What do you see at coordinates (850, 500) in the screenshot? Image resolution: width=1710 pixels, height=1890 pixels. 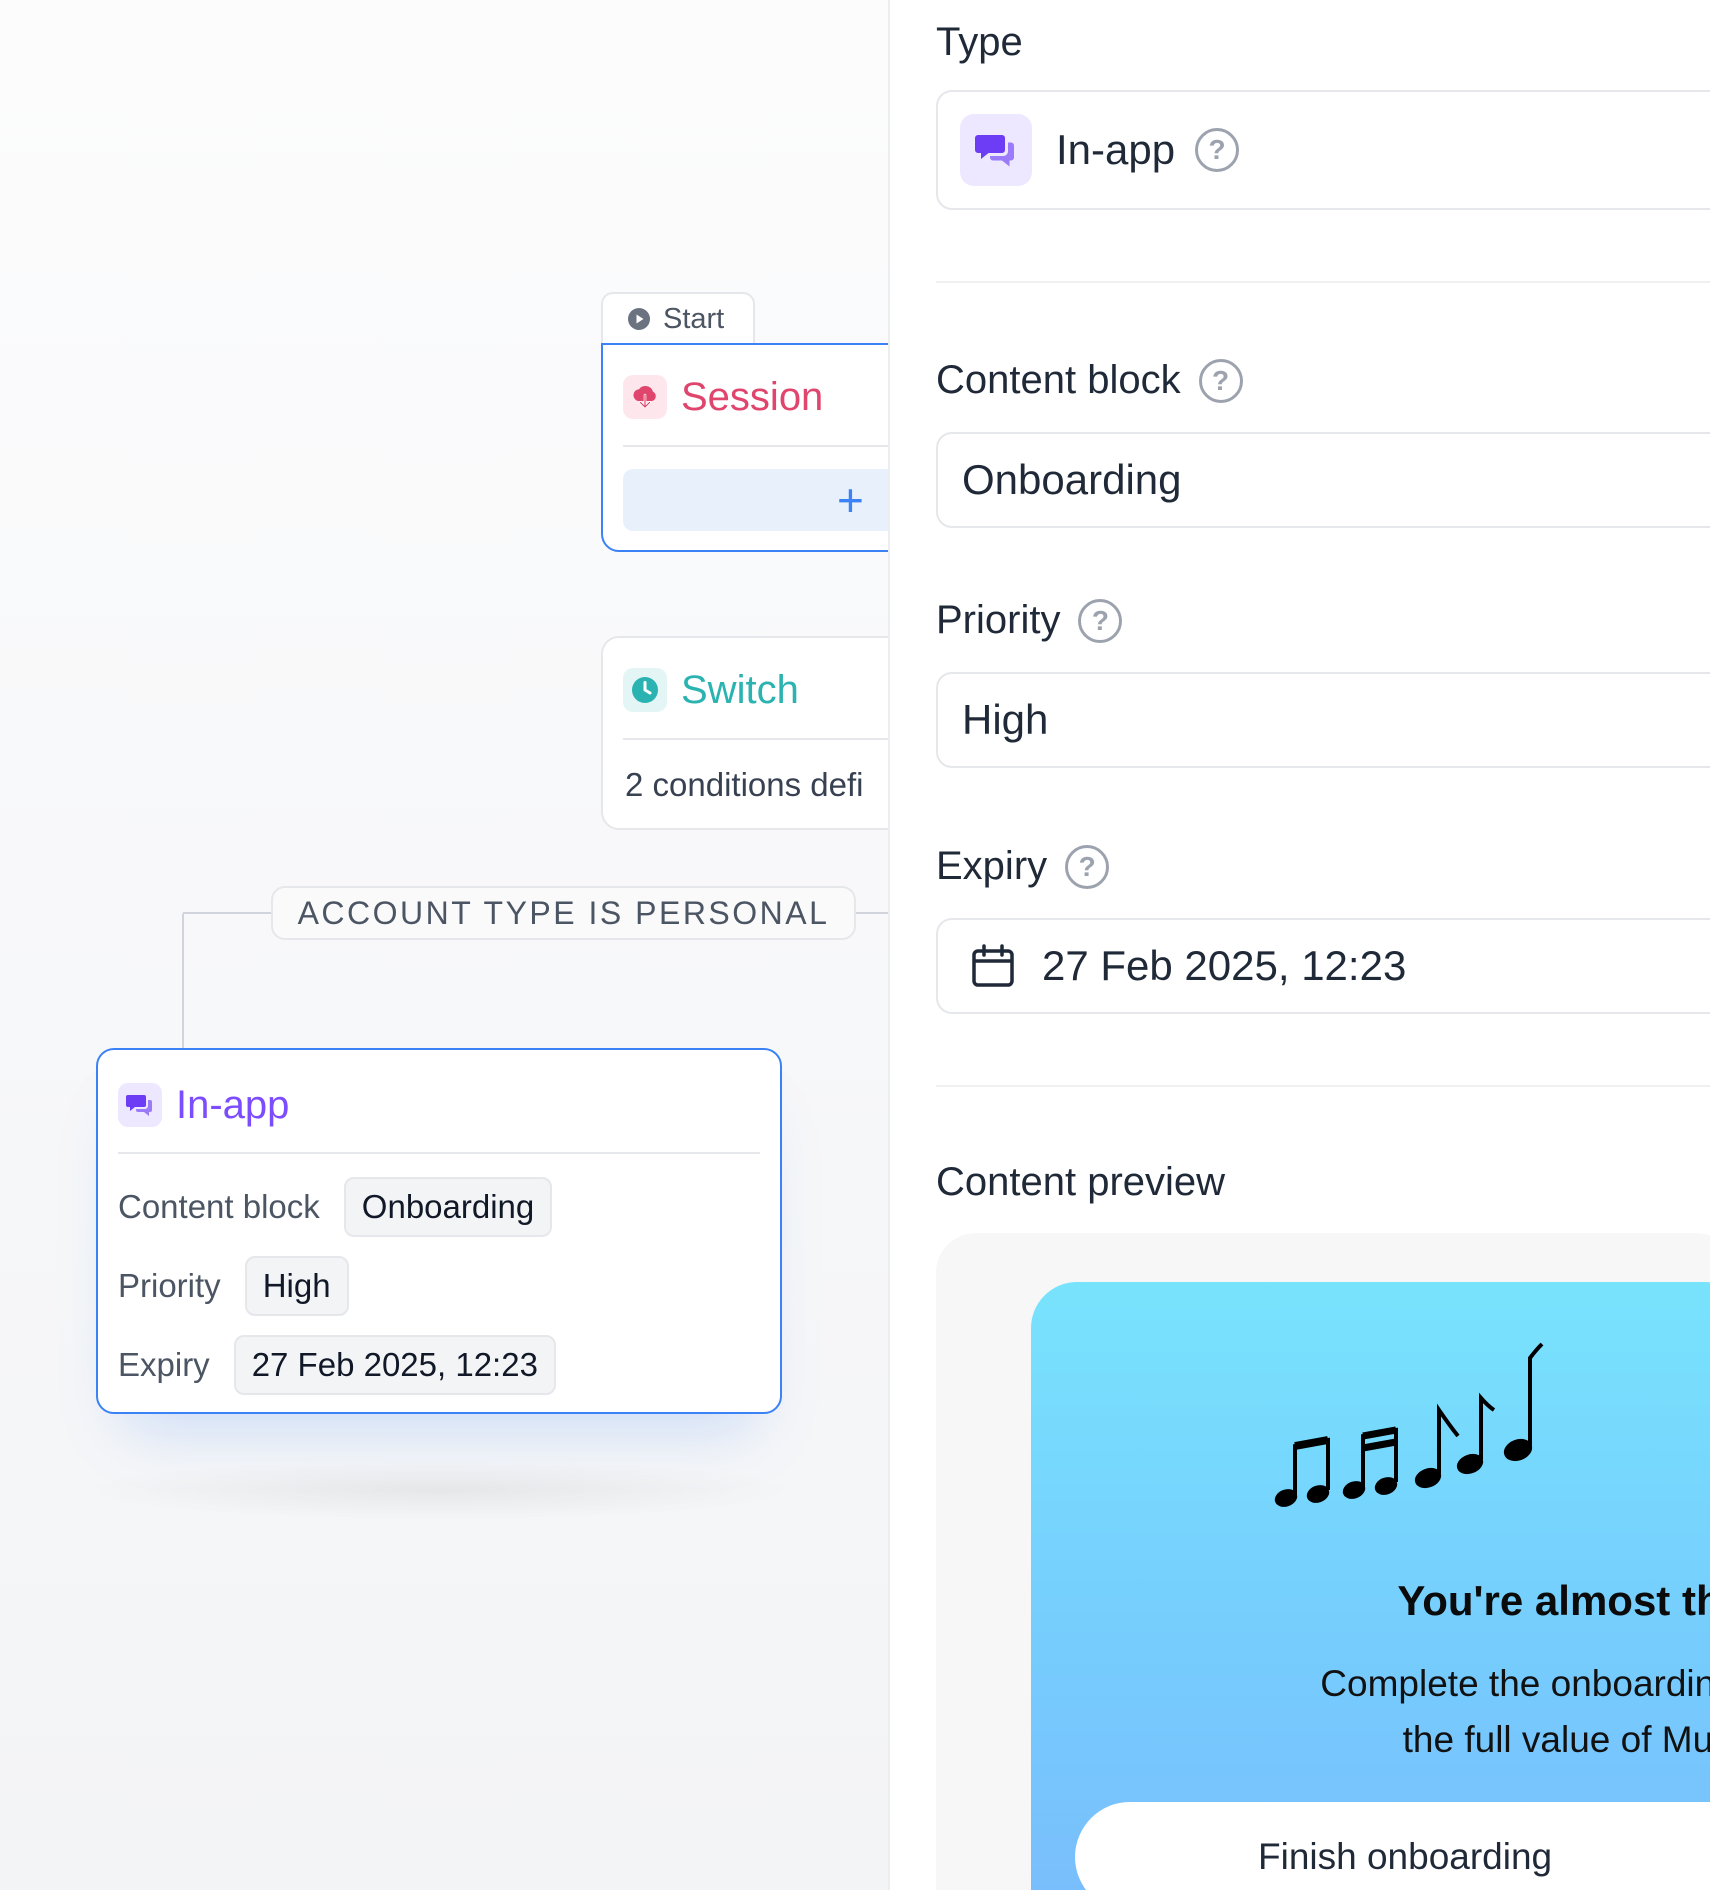 I see `plus-icon: +` at bounding box center [850, 500].